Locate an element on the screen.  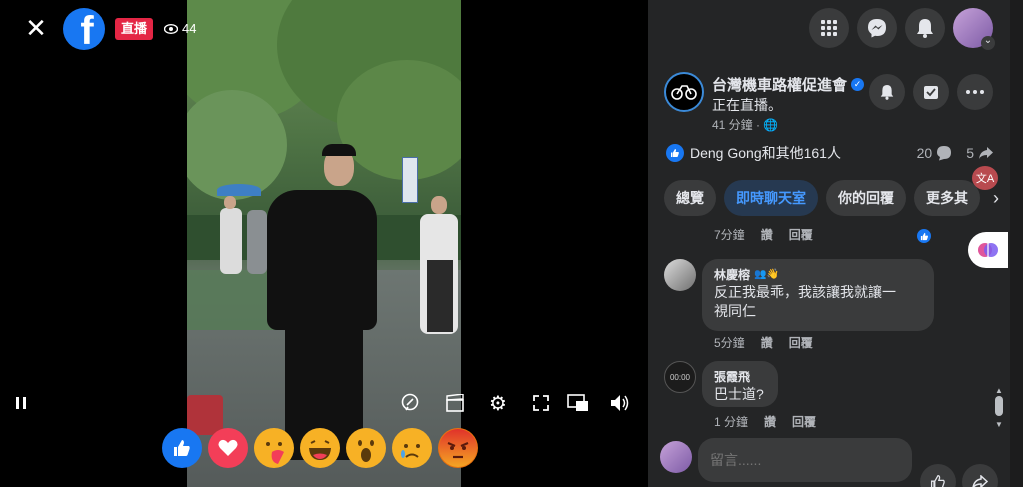
reactors-text: Deng Gong和其他161人 is located at coordinates (765, 153).